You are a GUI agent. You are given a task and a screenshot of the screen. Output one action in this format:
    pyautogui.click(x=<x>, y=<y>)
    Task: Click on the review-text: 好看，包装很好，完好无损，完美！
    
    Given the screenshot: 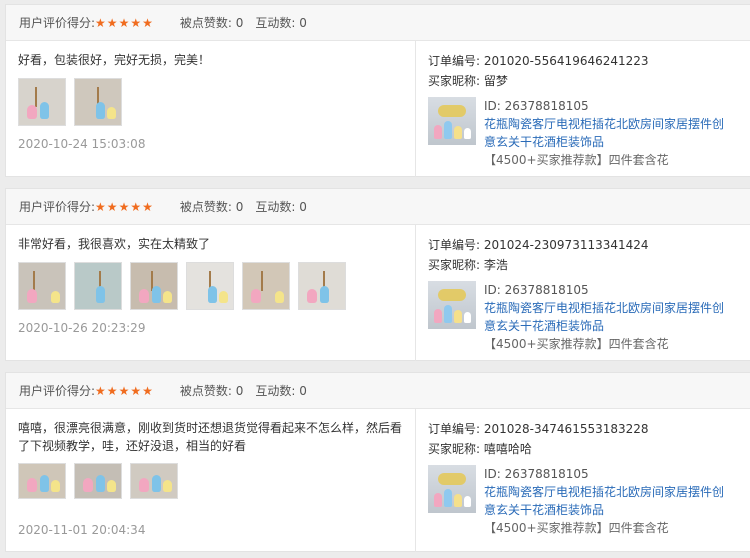 What is the action you would take?
    pyautogui.click(x=114, y=60)
    